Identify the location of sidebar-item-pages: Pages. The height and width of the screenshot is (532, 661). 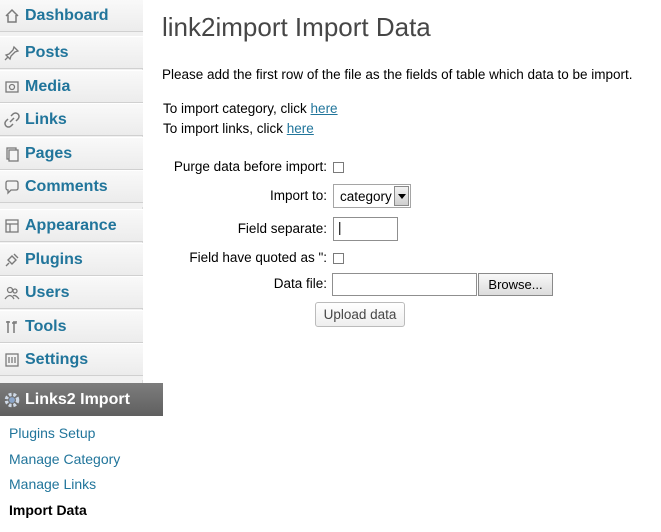
(71, 153).